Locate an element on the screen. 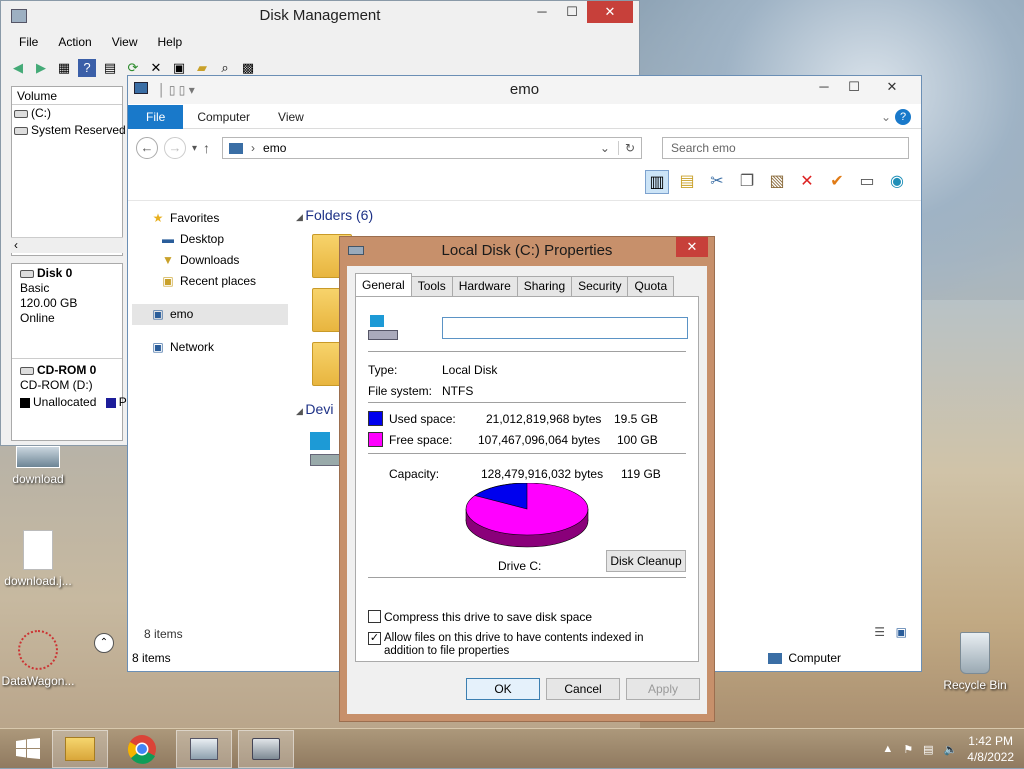  tab-hardware: Hardware is located at coordinates (484, 286).